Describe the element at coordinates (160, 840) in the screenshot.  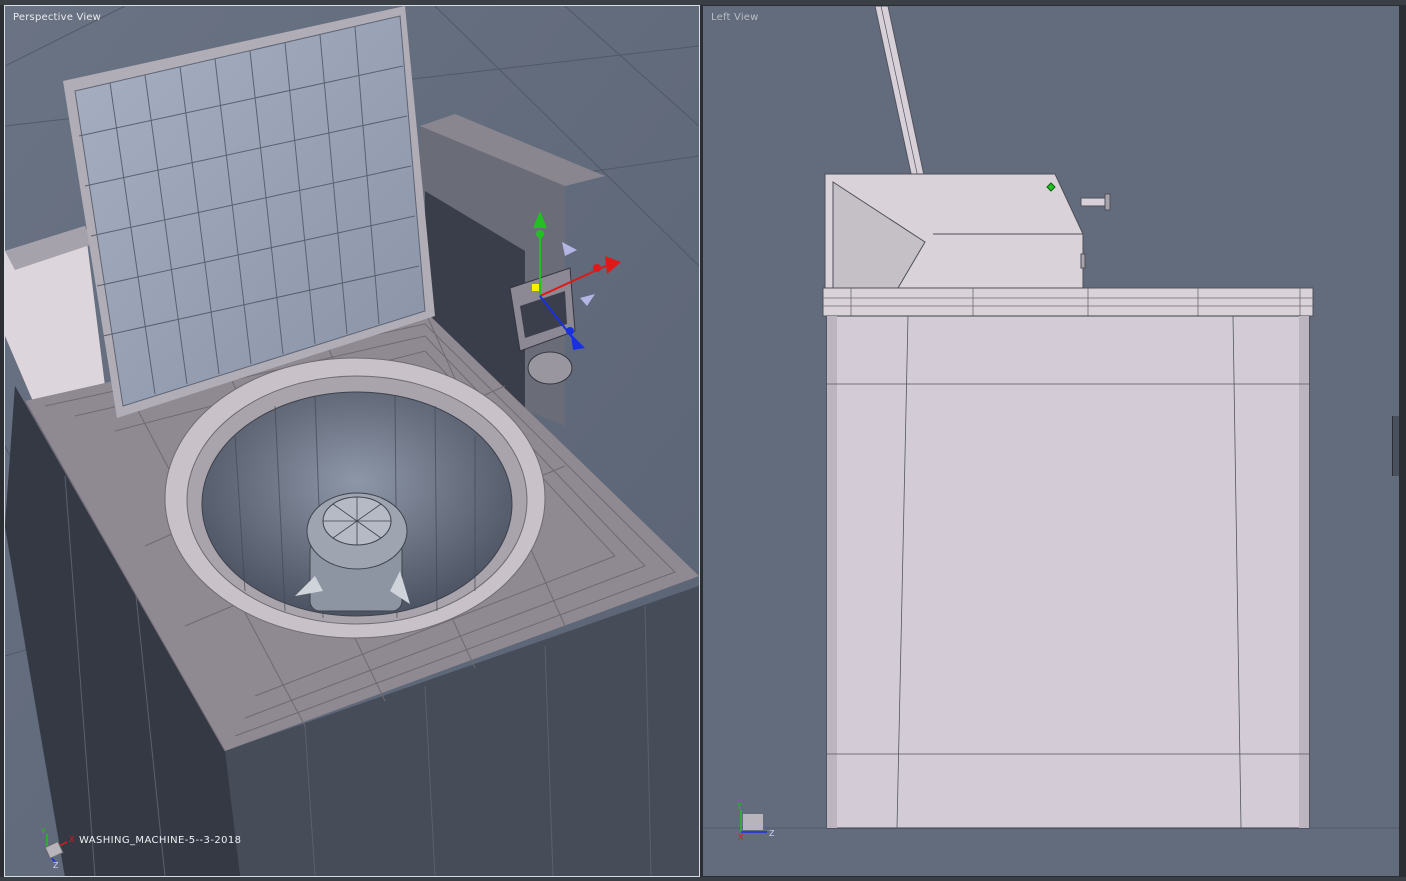
I see `scene-name: WASHING_MACHINE-5--3-2018` at that location.